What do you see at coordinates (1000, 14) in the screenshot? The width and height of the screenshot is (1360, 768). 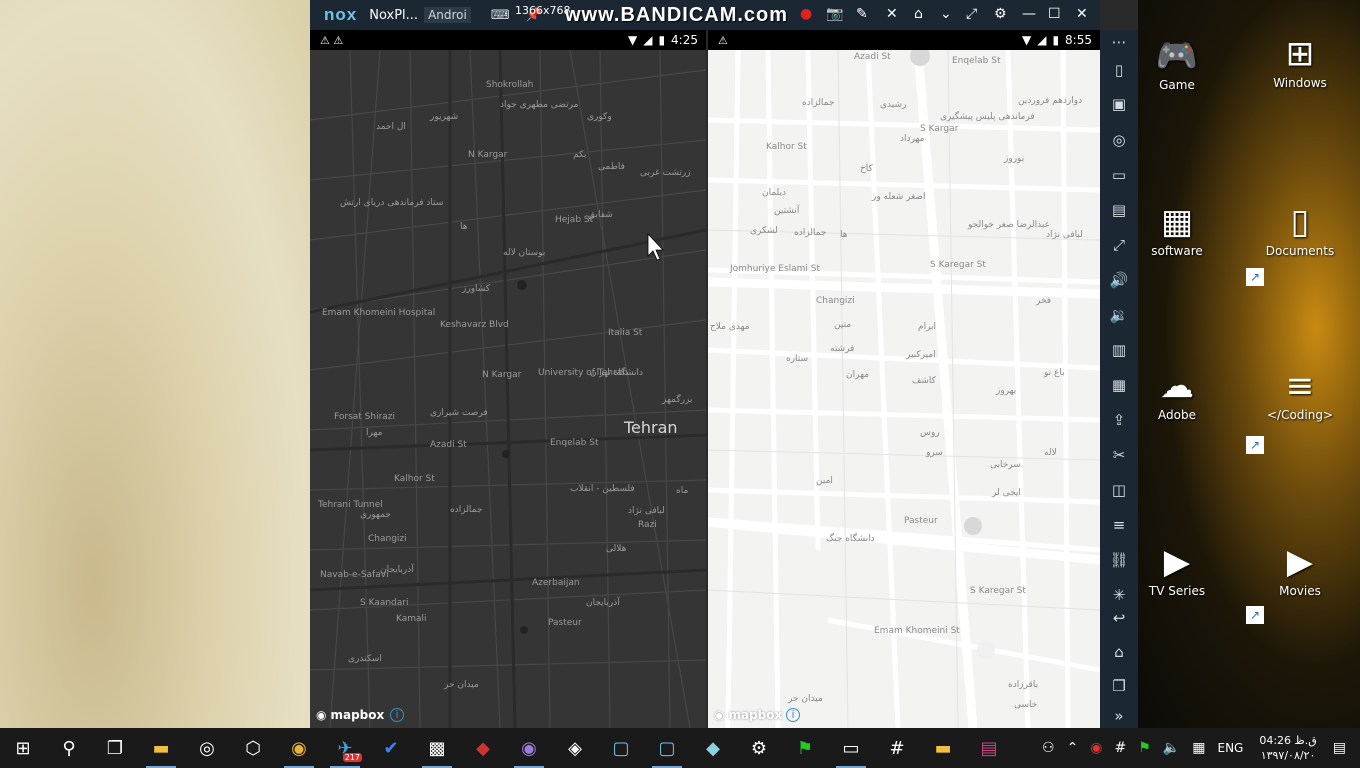 I see `gear-icon: ⚙` at bounding box center [1000, 14].